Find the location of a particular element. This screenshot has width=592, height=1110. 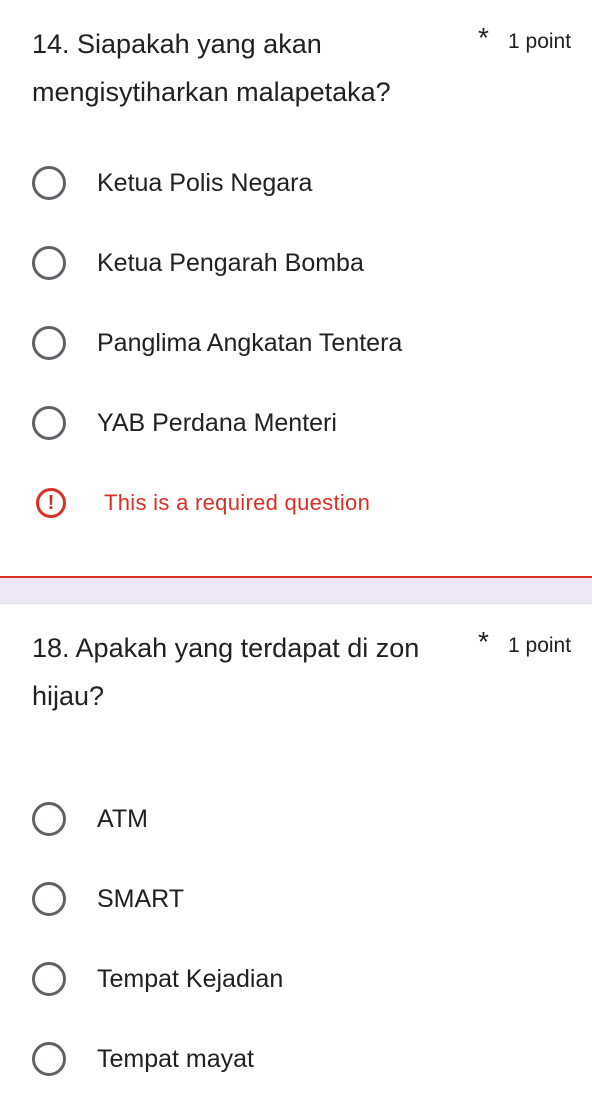

option-label: Ketua Pengarah Bomba is located at coordinates (230, 262).